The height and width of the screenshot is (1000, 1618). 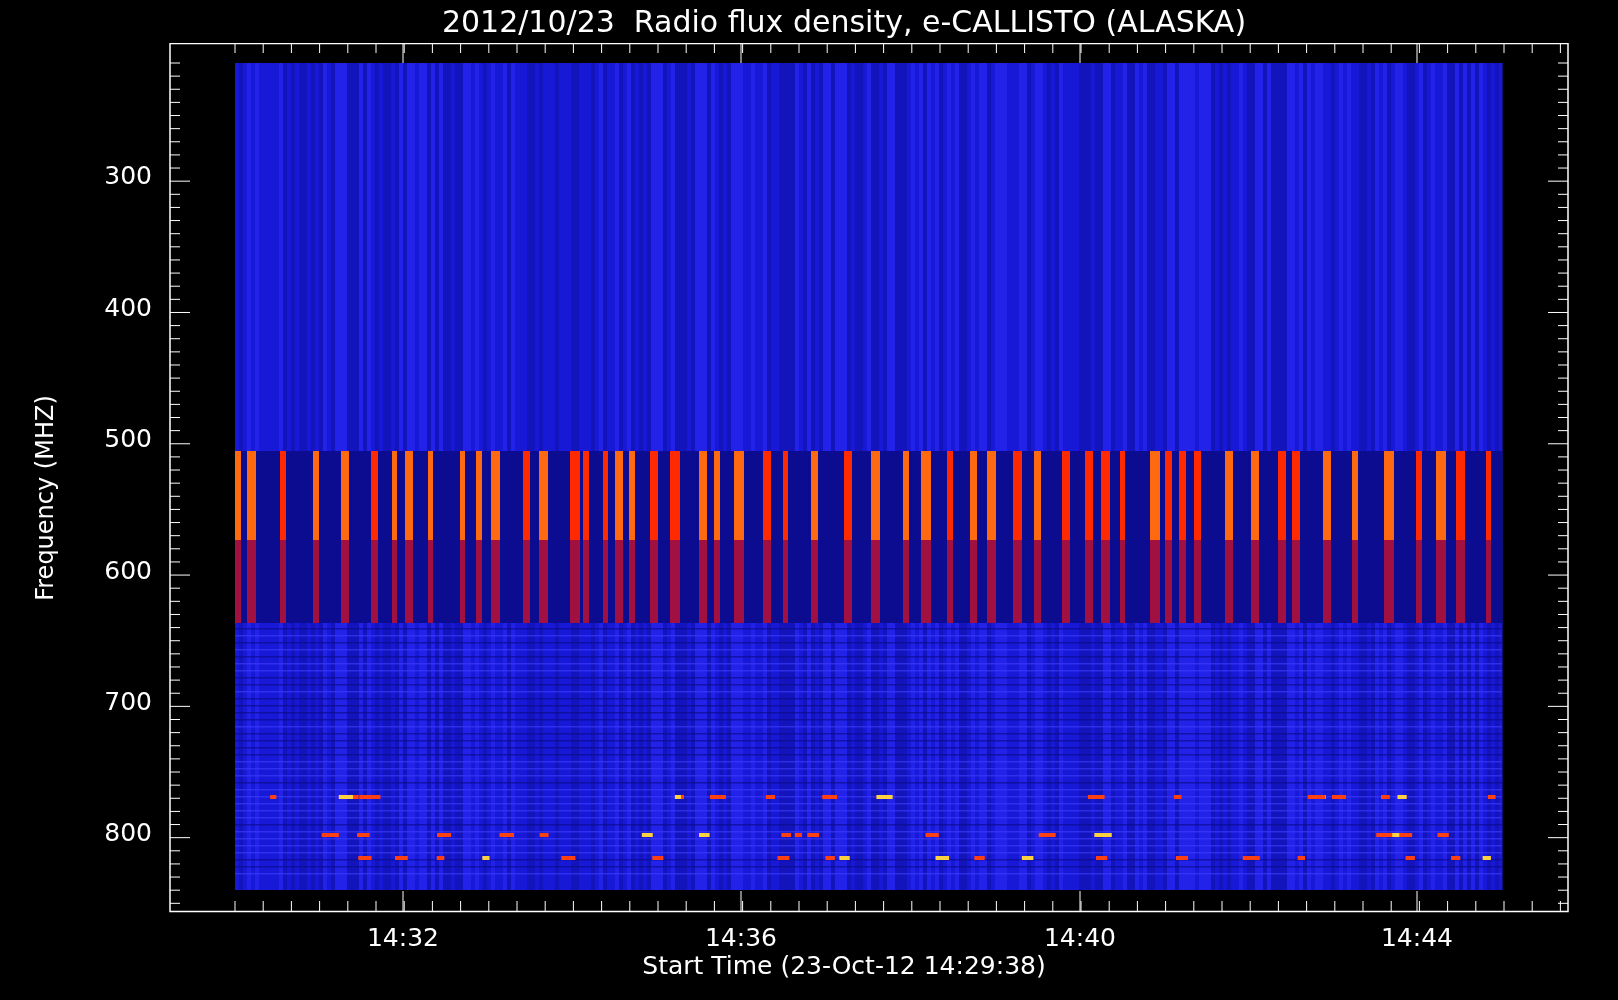 I want to click on tick-label: 700, so click(x=128, y=701).